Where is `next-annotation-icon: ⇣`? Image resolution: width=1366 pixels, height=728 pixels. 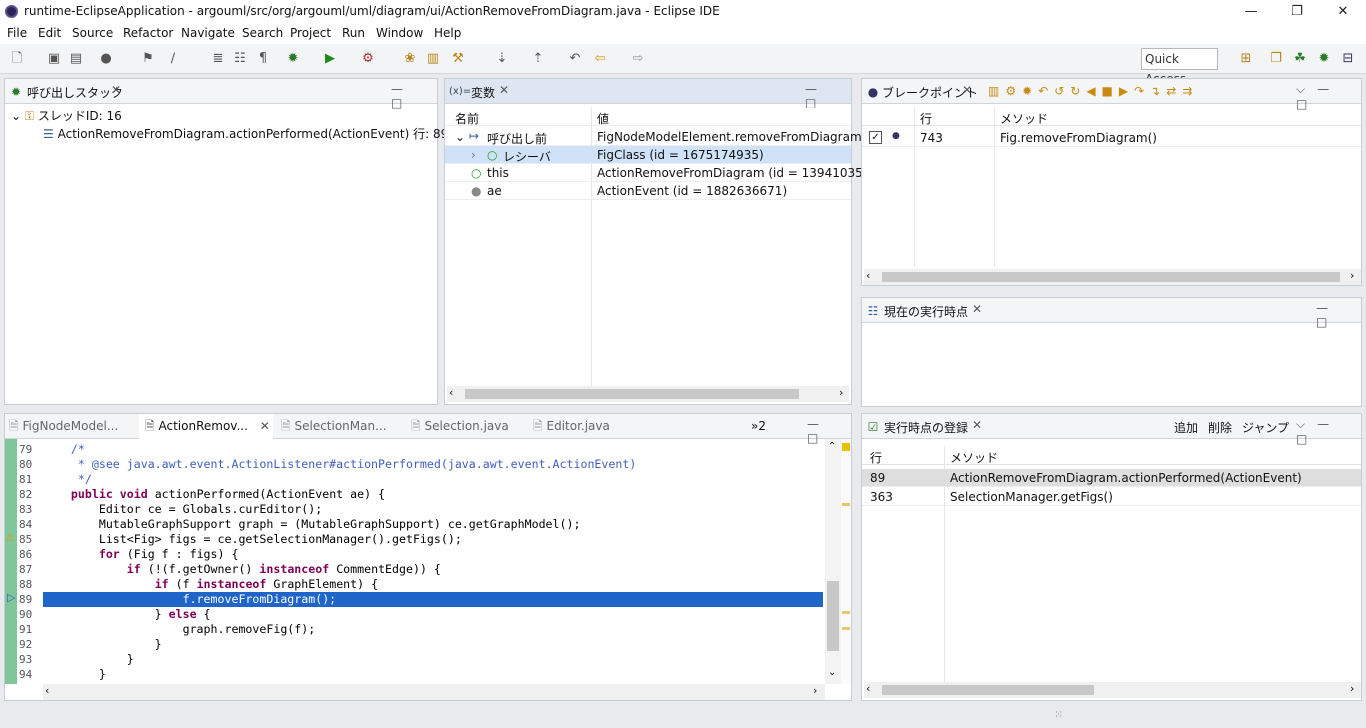
next-annotation-icon: ⇣ is located at coordinates (502, 59).